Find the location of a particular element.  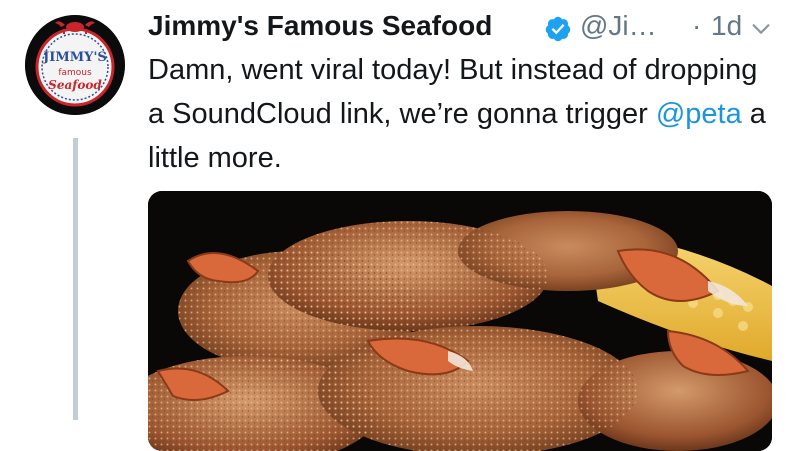

tweet-header: Jimmy's Famous Seafood @Ji… · 1d is located at coordinates (463, 28).